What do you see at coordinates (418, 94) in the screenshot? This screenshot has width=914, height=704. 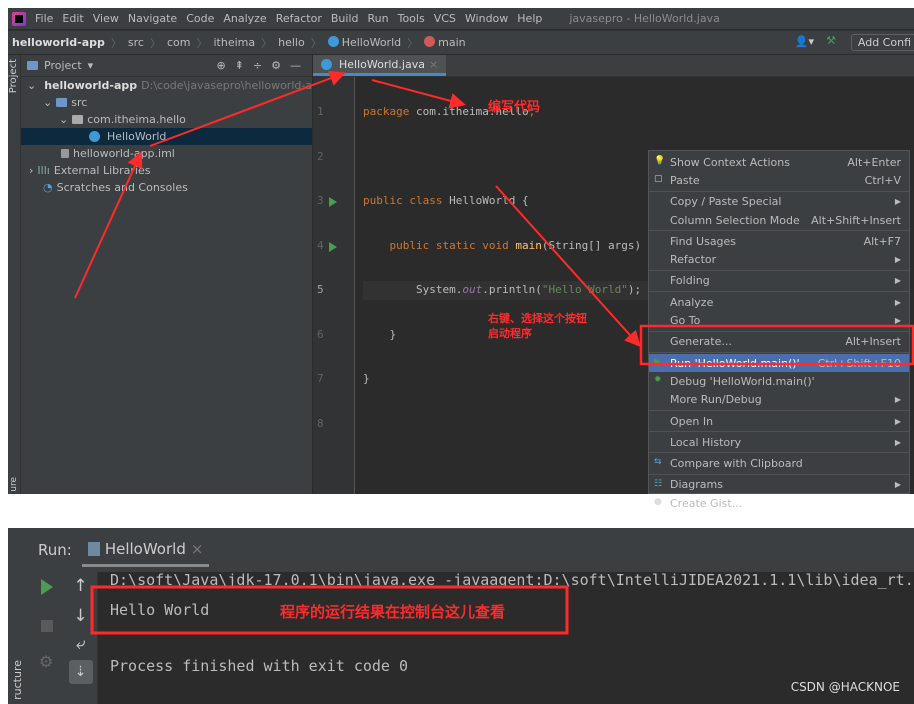 I see `arrow-to-write-code` at bounding box center [418, 94].